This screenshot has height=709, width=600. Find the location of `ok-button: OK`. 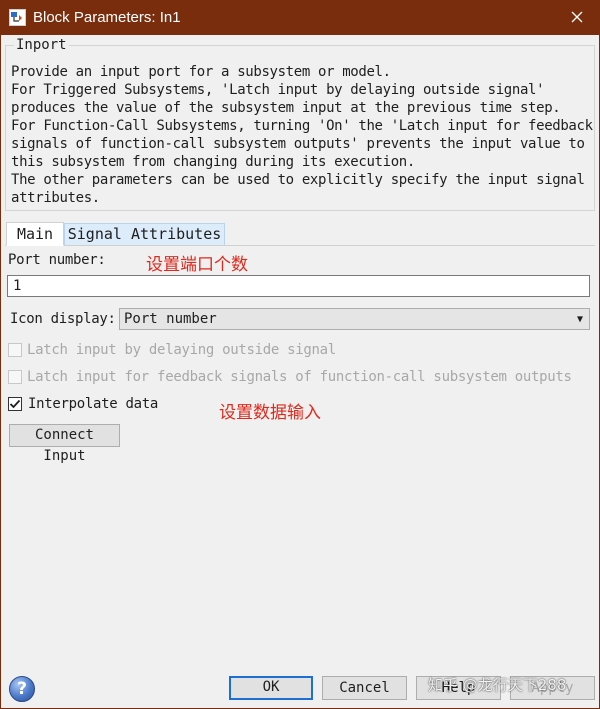

ok-button: OK is located at coordinates (271, 688).